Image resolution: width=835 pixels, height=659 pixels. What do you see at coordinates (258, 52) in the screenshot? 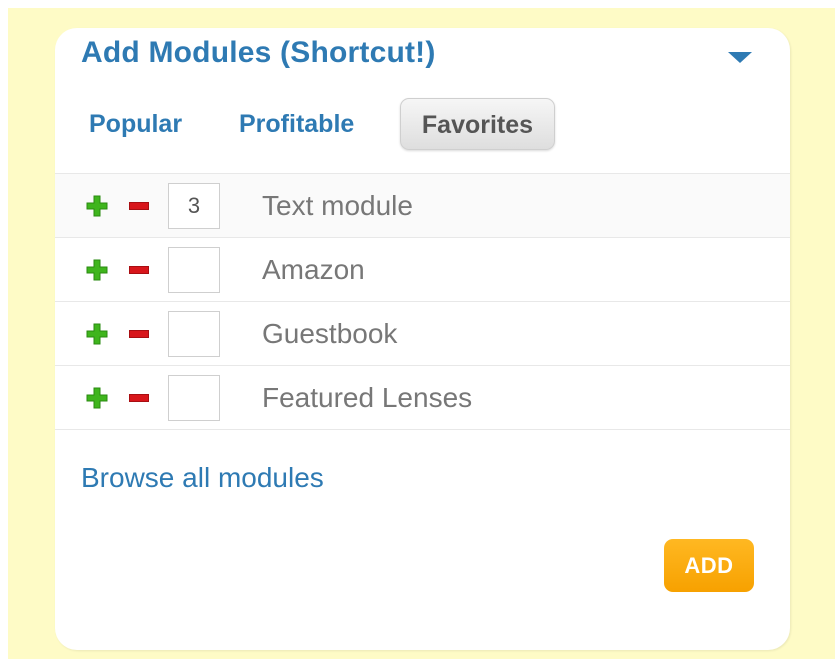
I see `panel-title: Add Modules (Shortcut!)` at bounding box center [258, 52].